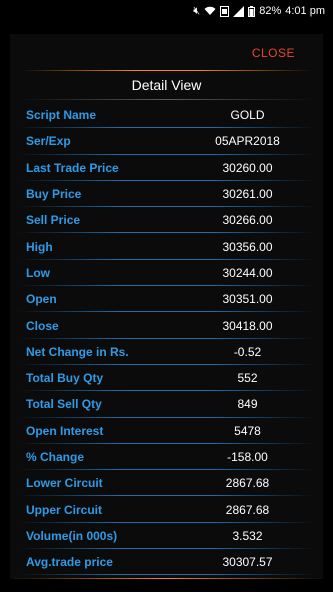  Describe the element at coordinates (270, 11) in the screenshot. I see `battery-percent: 82%` at that location.